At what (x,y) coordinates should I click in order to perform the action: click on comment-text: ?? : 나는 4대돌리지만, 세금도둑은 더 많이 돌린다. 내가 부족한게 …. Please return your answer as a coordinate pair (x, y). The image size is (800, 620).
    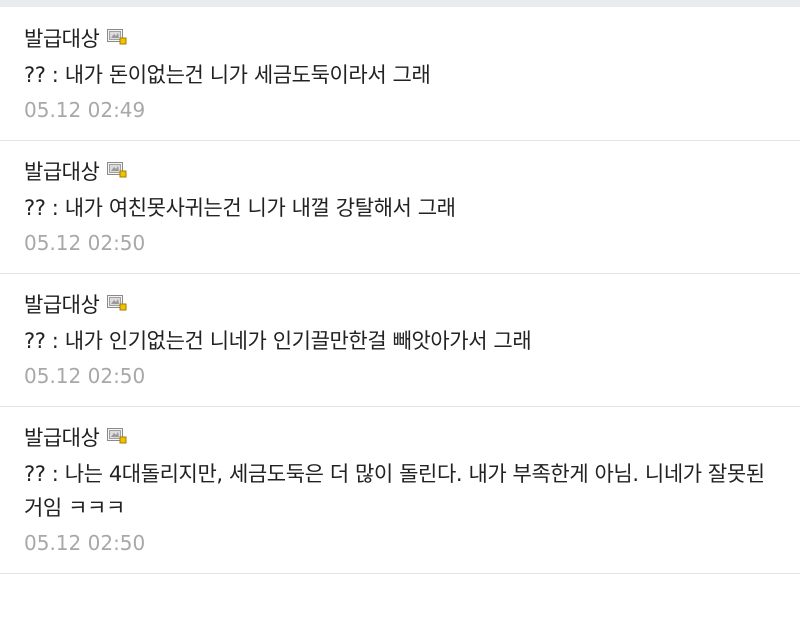
    Looking at the image, I should click on (394, 491).